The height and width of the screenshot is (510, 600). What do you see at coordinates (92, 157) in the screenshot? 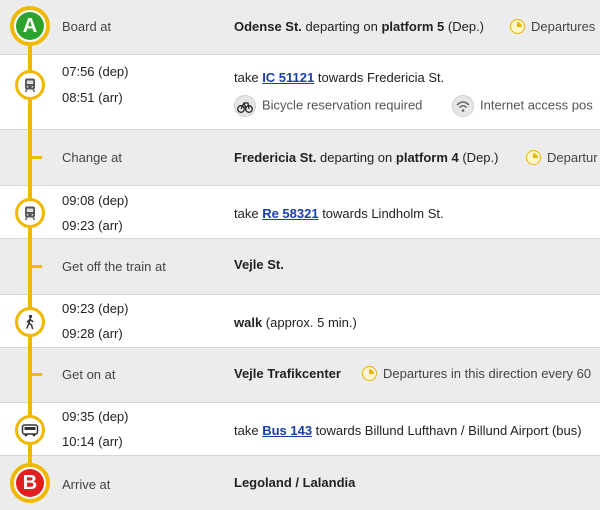
I see `change-label: Change at` at bounding box center [92, 157].